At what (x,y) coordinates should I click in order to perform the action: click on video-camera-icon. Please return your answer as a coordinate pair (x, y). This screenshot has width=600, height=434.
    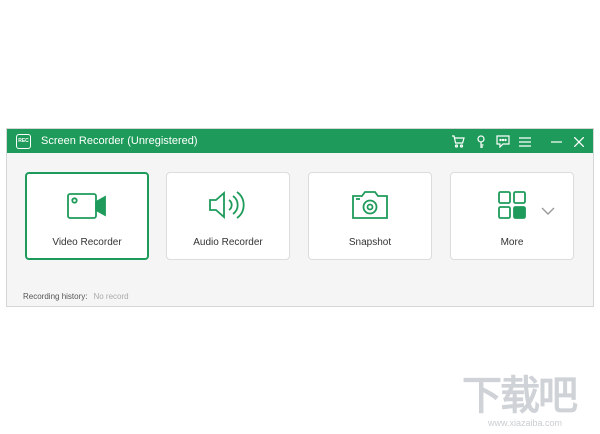
    Looking at the image, I should click on (87, 206).